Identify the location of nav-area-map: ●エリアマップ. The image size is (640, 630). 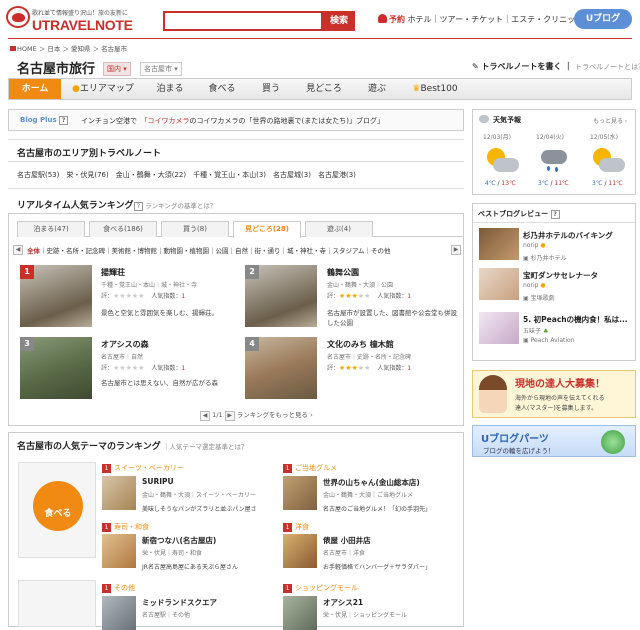
(103, 89).